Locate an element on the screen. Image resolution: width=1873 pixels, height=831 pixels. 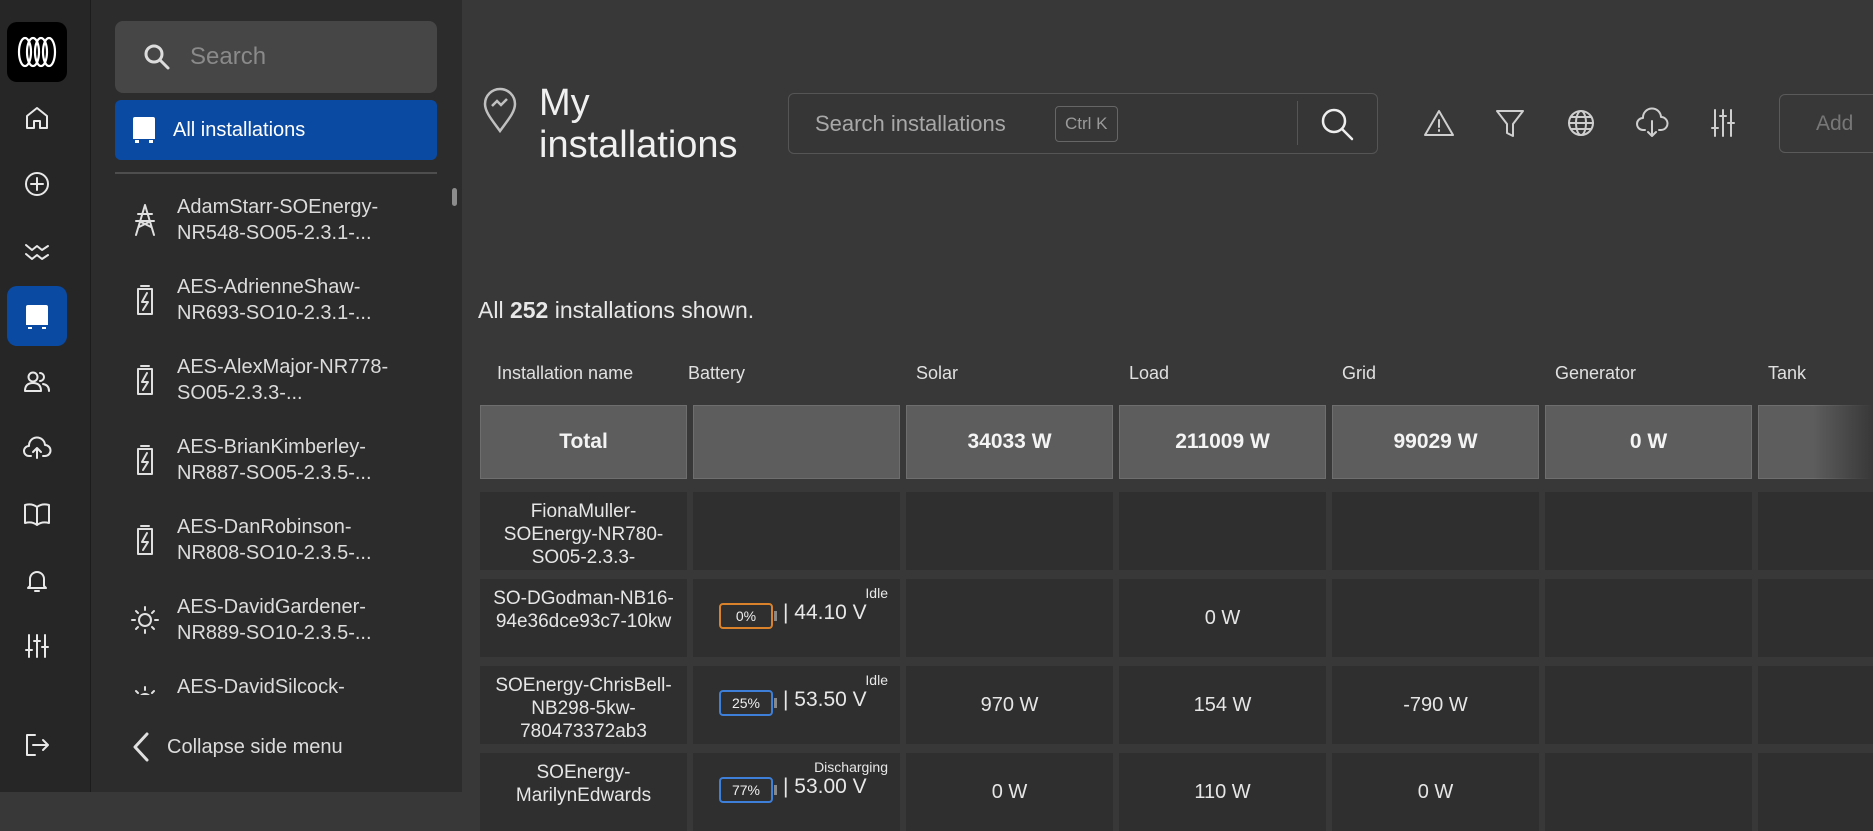
battery-voltage: | 44.10 V is located at coordinates (825, 612).